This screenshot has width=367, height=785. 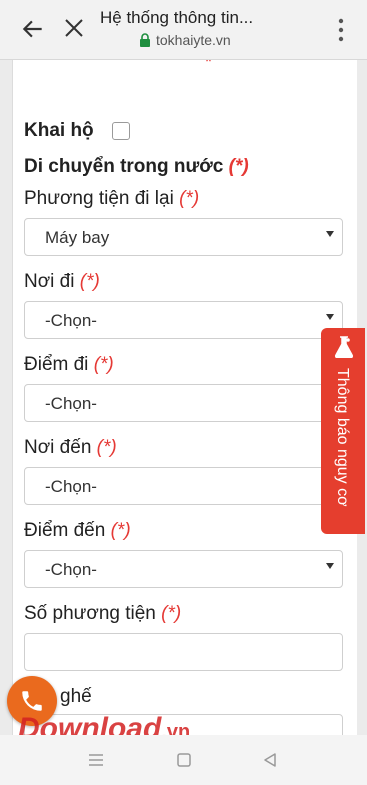 What do you see at coordinates (193, 40) in the screenshot?
I see `url-text: tokhaiyte.vn` at bounding box center [193, 40].